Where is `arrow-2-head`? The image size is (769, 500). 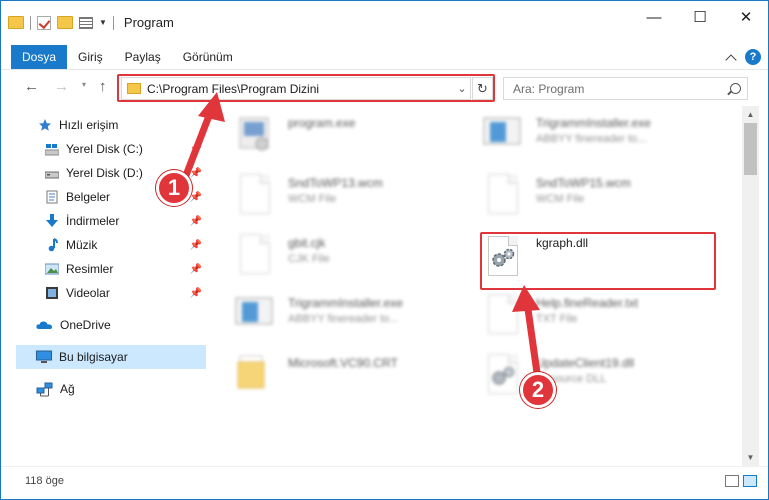
arrow-2-head is located at coordinates (526, 298).